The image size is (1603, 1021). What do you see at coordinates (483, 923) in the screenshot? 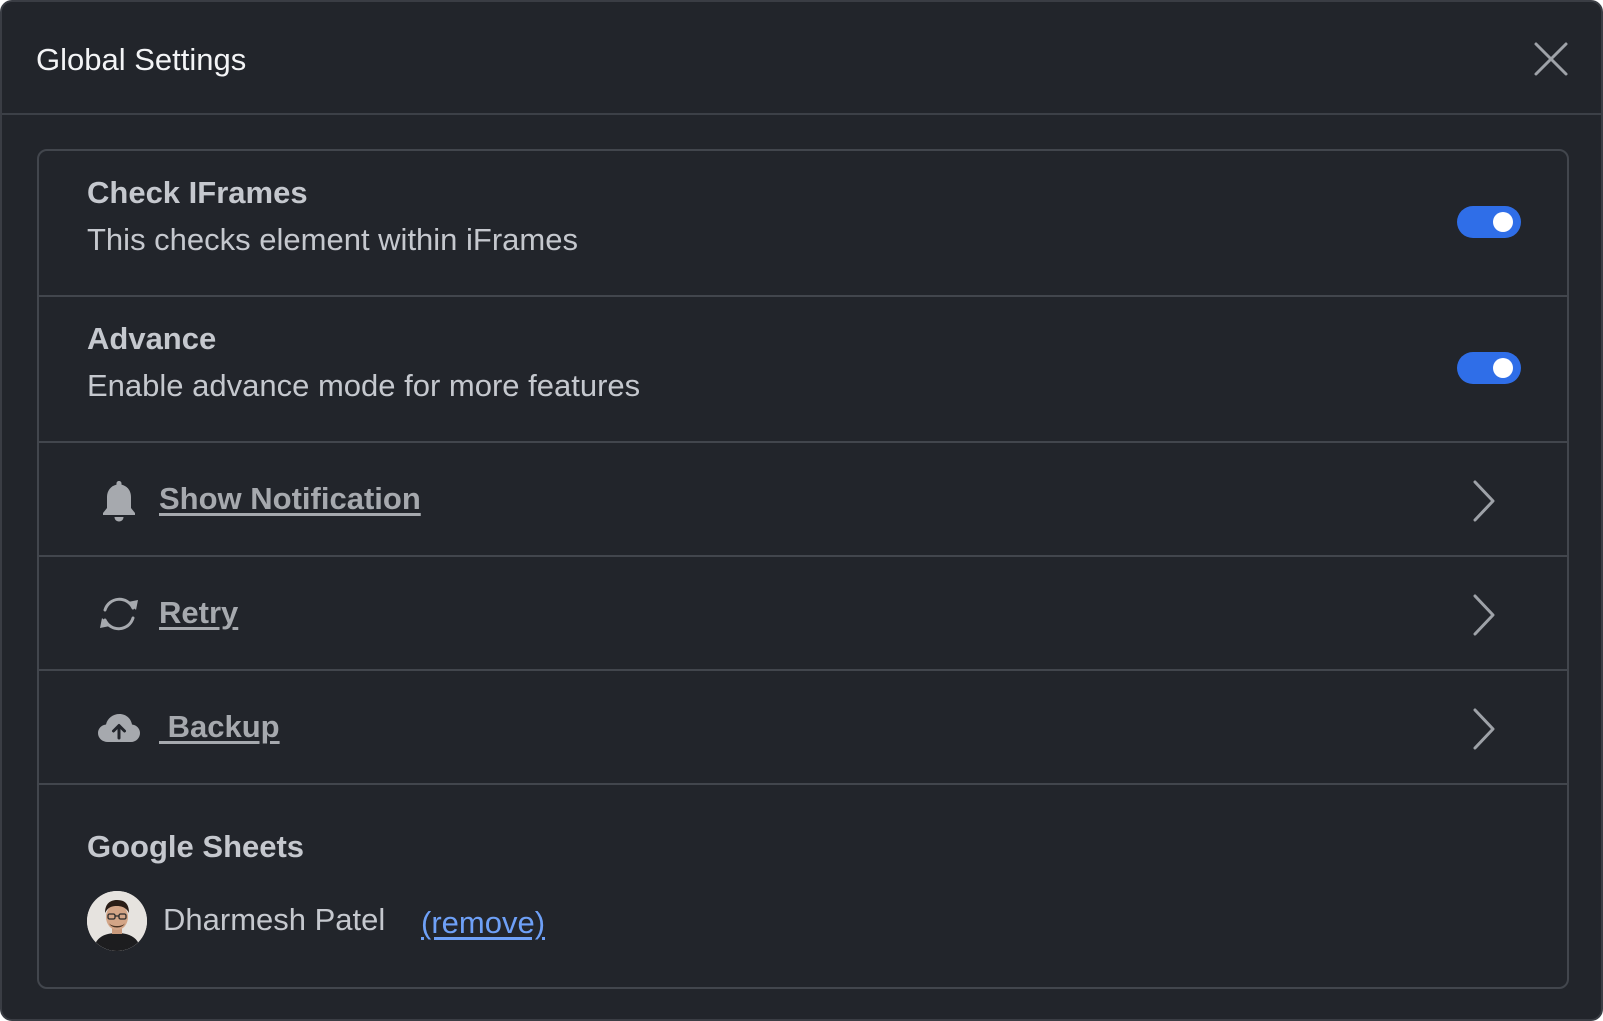
I see `remove-account-link: (remove)` at bounding box center [483, 923].